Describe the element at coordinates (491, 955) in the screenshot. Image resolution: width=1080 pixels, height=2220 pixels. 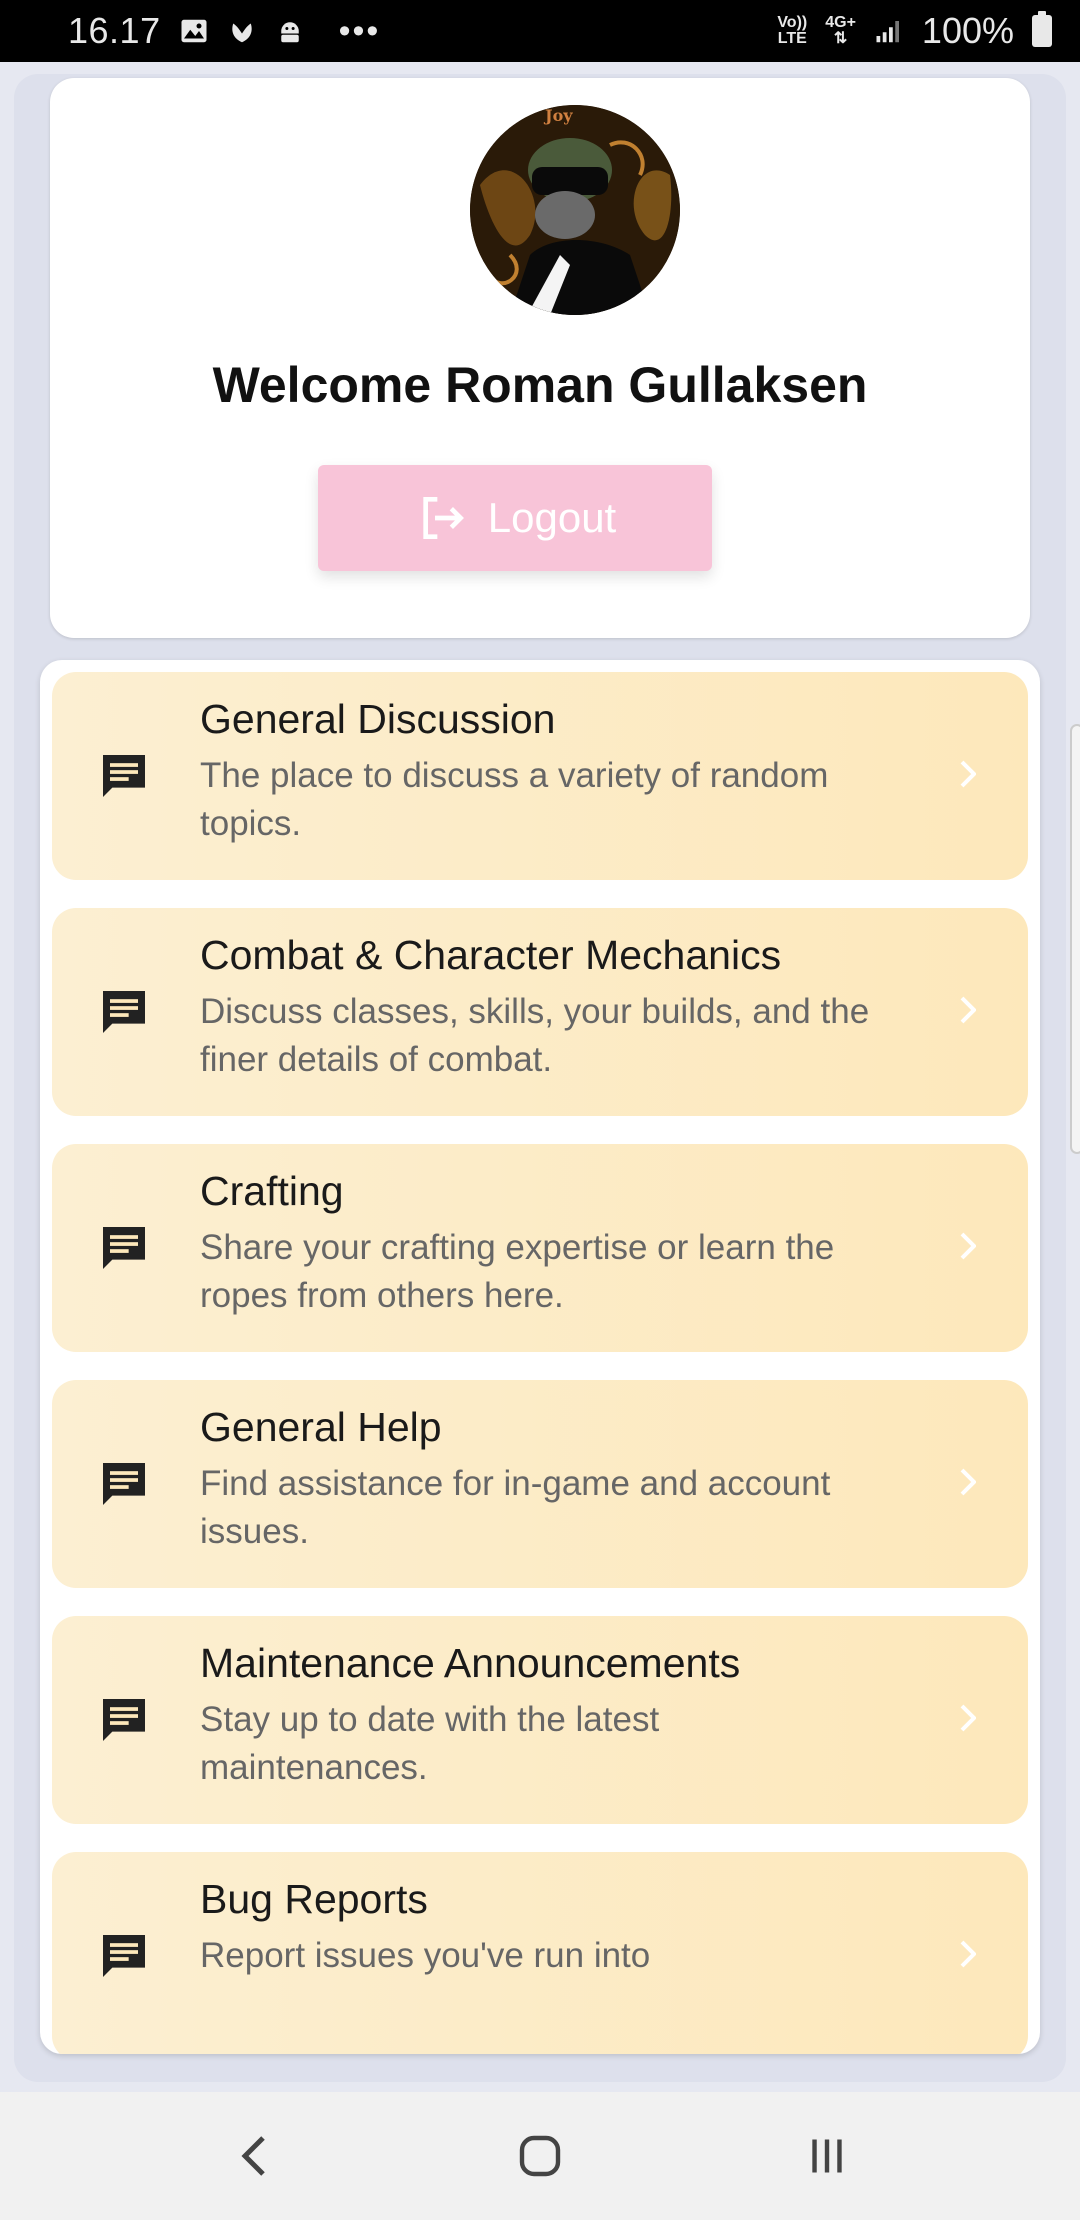
I see `forum-title: Combat & Character Mechanics` at that location.